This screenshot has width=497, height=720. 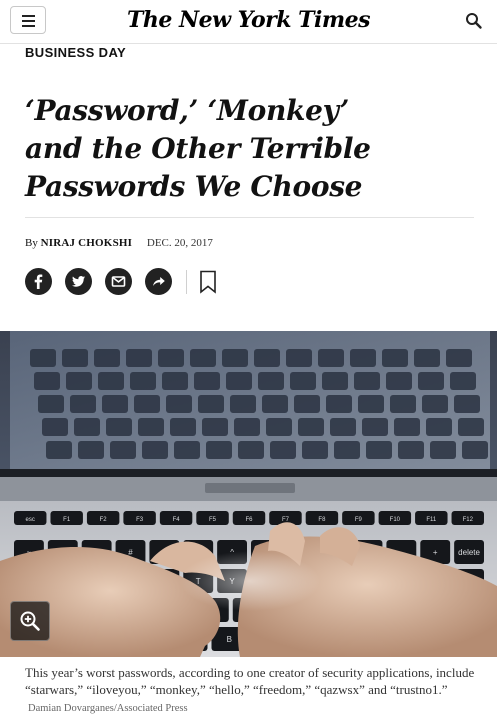 I want to click on section-label: BUSINESS DAY, so click(x=75, y=52).